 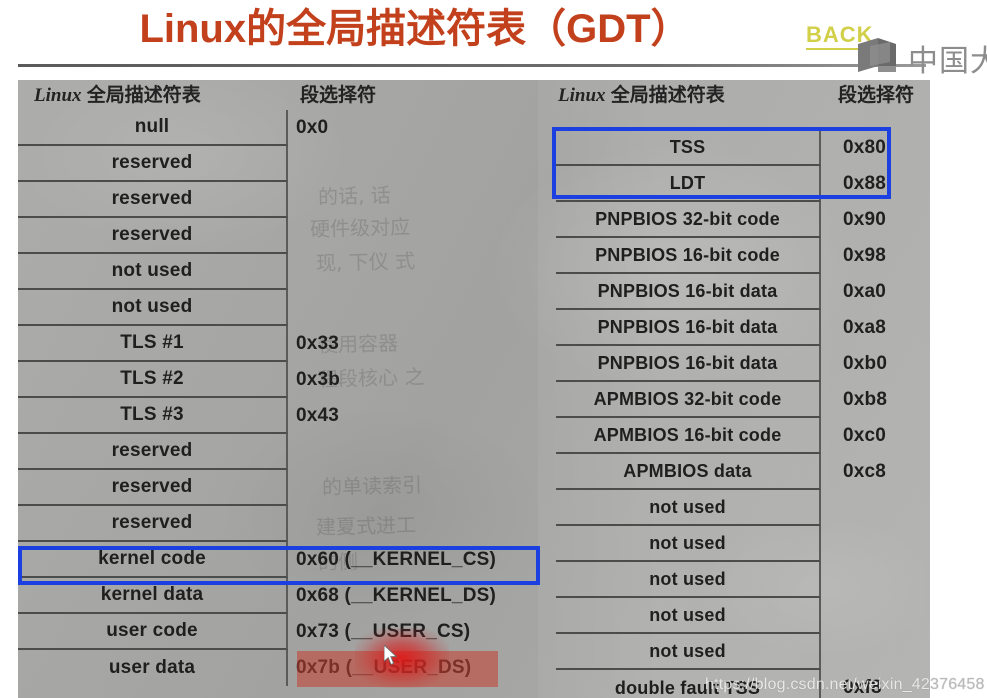 What do you see at coordinates (865, 291) in the screenshot?
I see `segment-selector: 0xa0` at bounding box center [865, 291].